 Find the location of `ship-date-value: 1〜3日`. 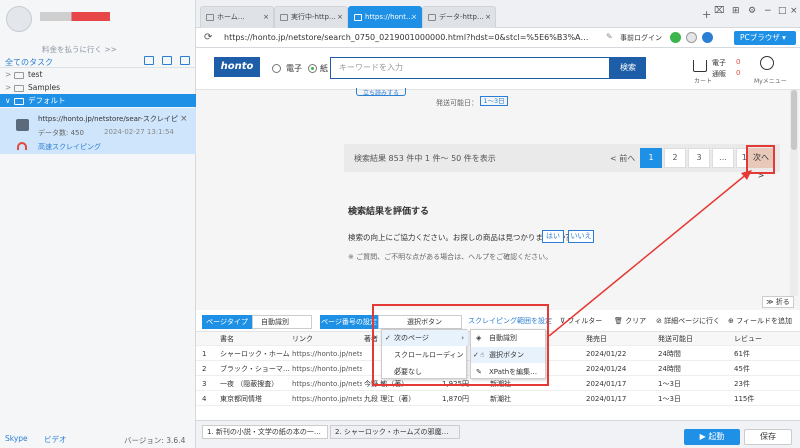

ship-date-value: 1〜3日 is located at coordinates (494, 101).